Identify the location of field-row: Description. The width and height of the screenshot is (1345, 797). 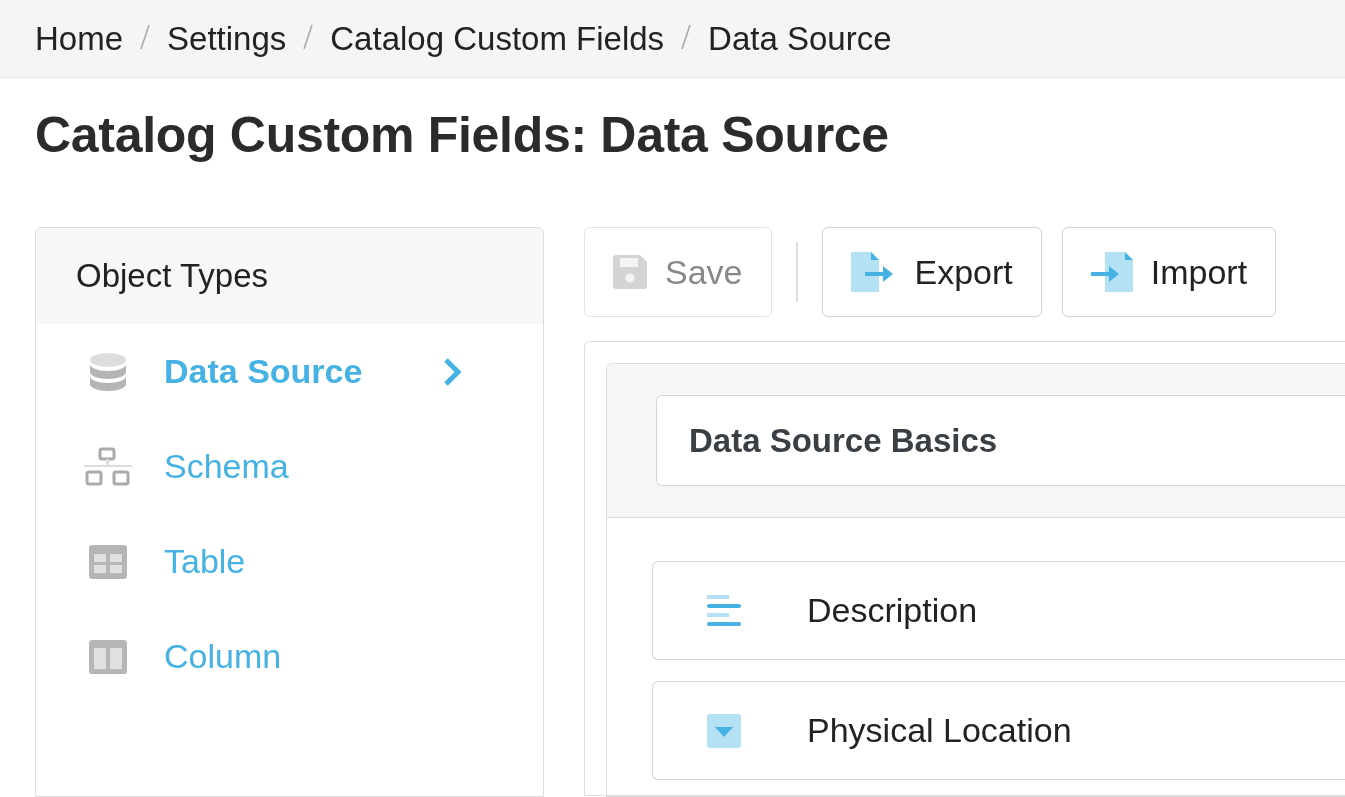
(998, 610).